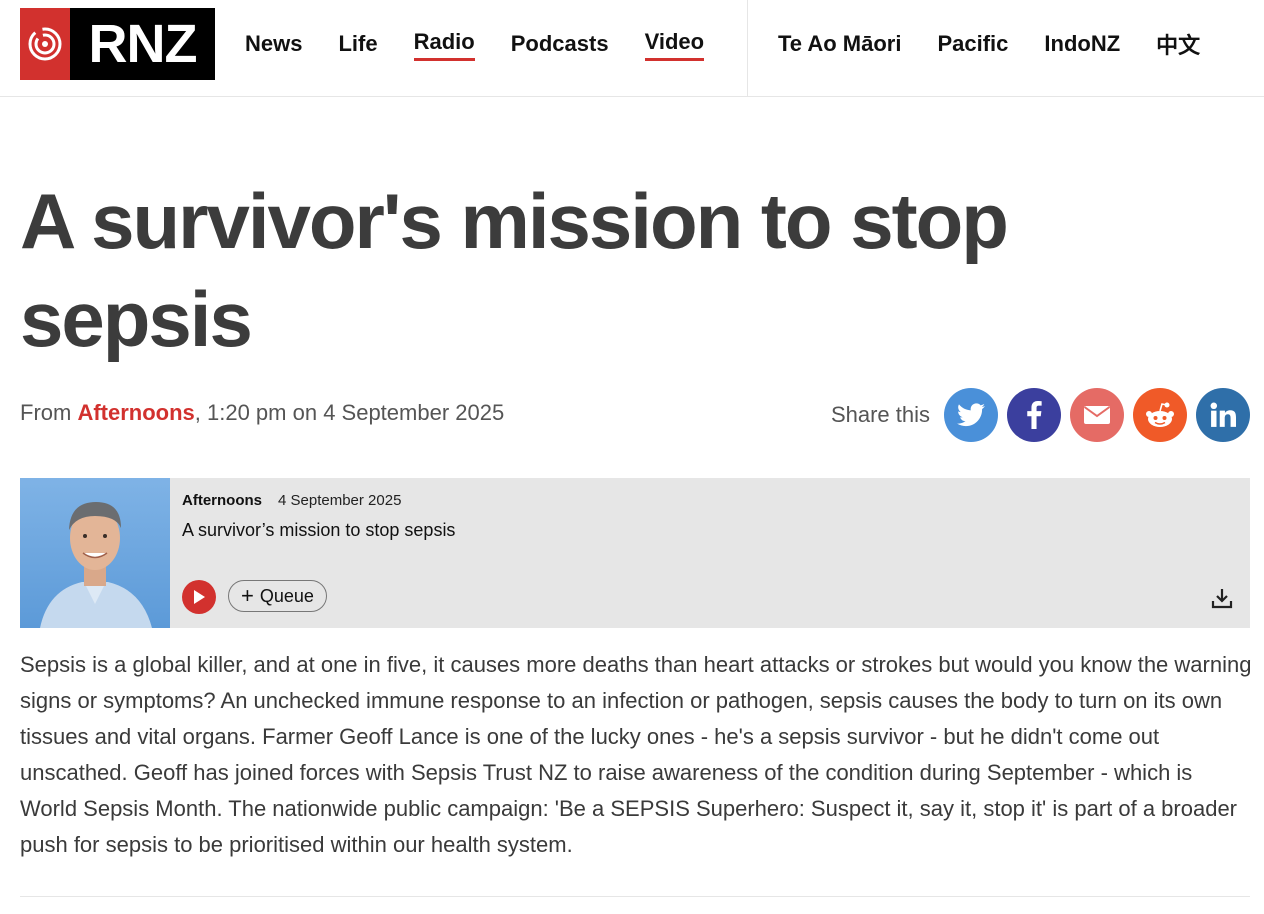 This screenshot has width=1264, height=914. I want to click on nav-podcasts: Podcasts, so click(560, 45).